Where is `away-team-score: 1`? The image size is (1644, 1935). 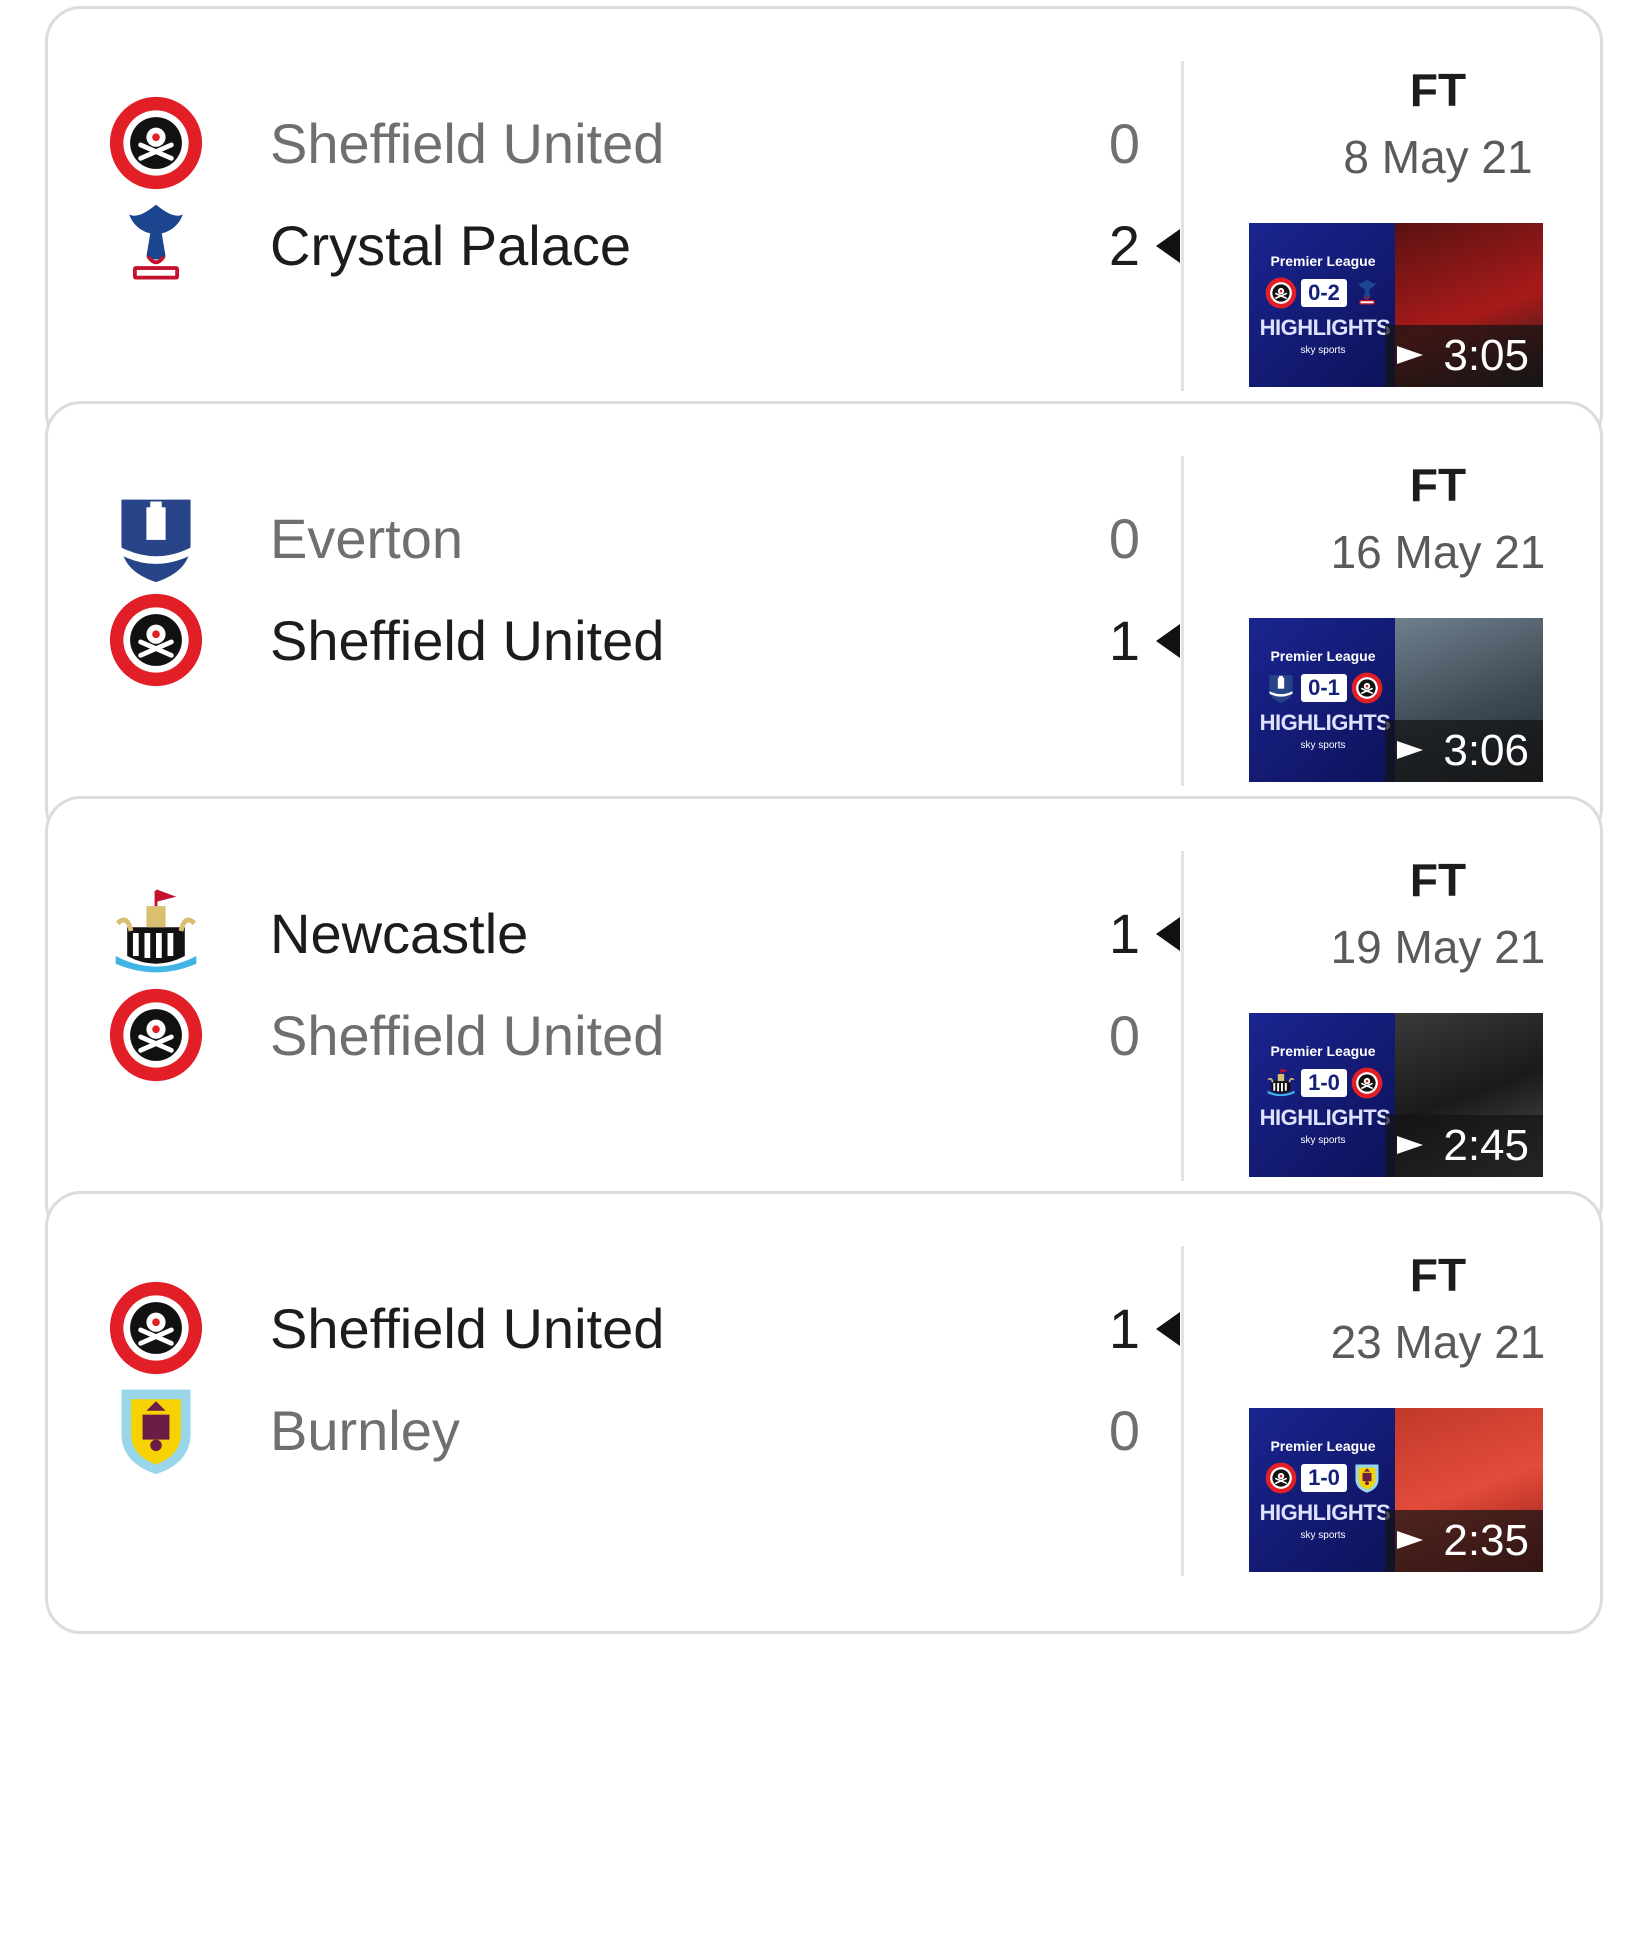
away-team-score: 1 is located at coordinates (1124, 640).